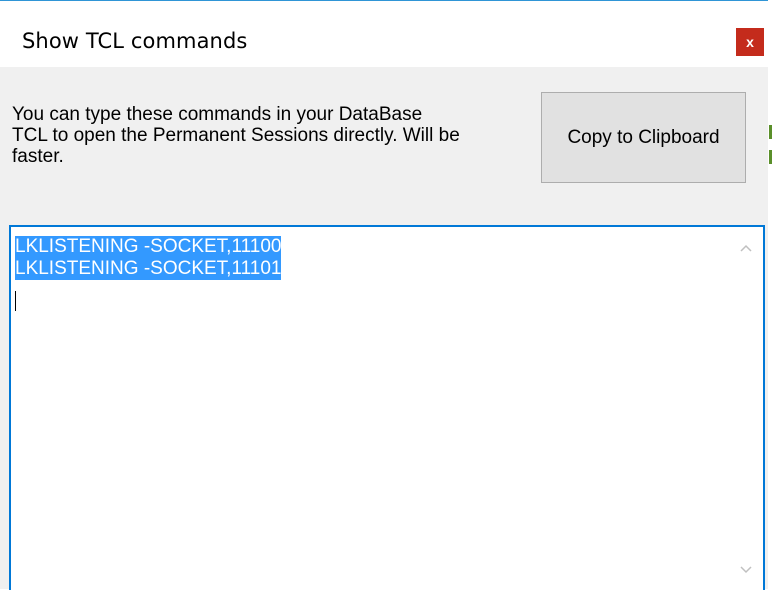  What do you see at coordinates (15, 301) in the screenshot?
I see `text-caret` at bounding box center [15, 301].